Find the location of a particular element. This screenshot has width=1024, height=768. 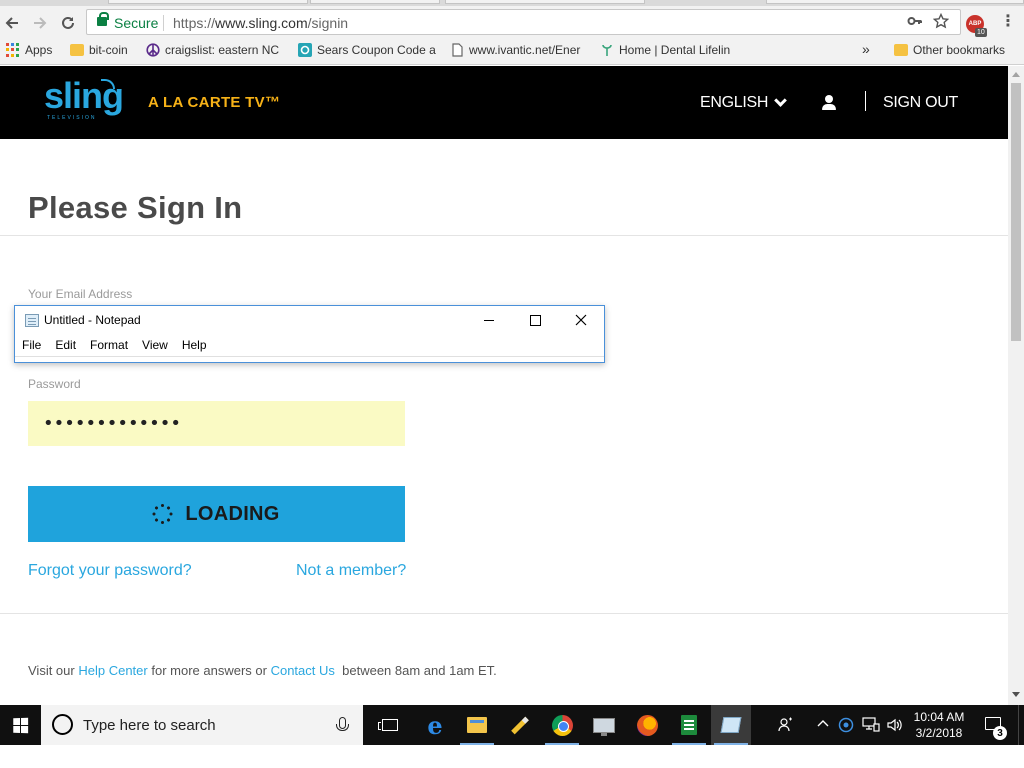

bookmark-label: Apps is located at coordinates (39, 50).